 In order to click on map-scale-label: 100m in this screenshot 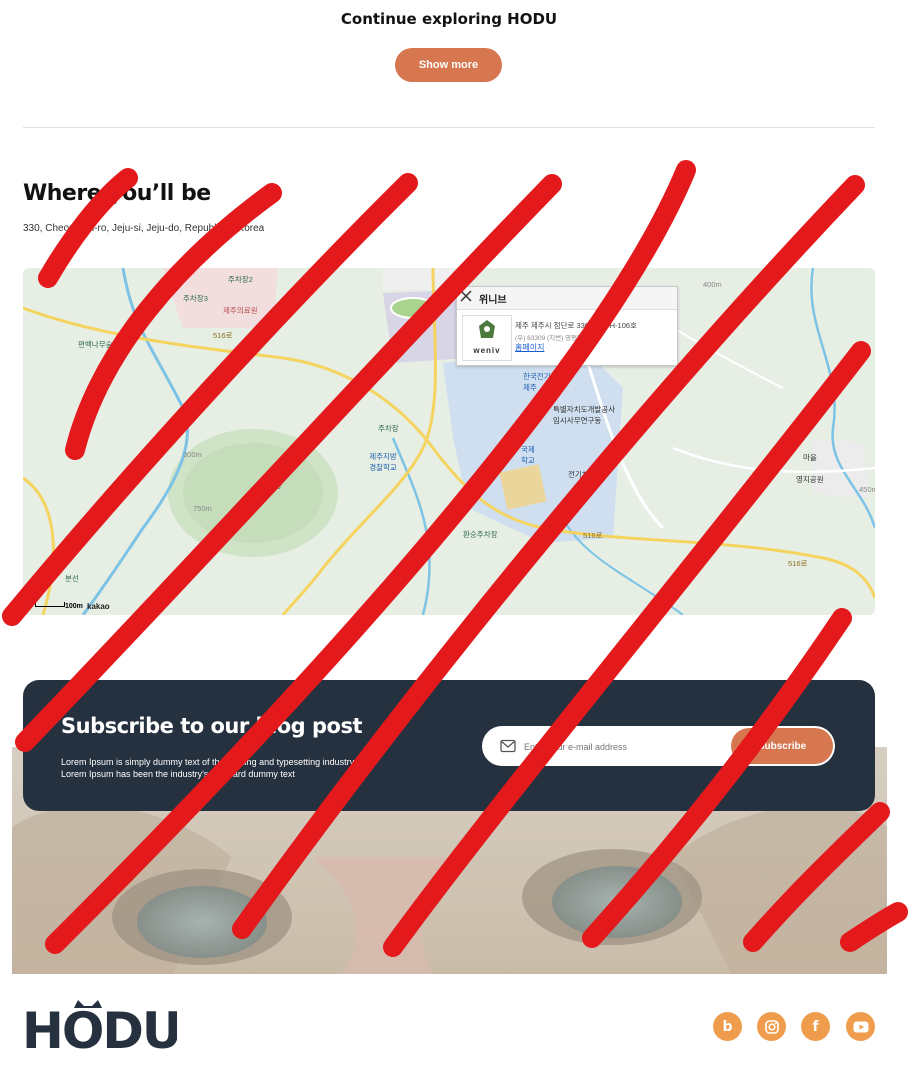, I will do `click(74, 606)`.